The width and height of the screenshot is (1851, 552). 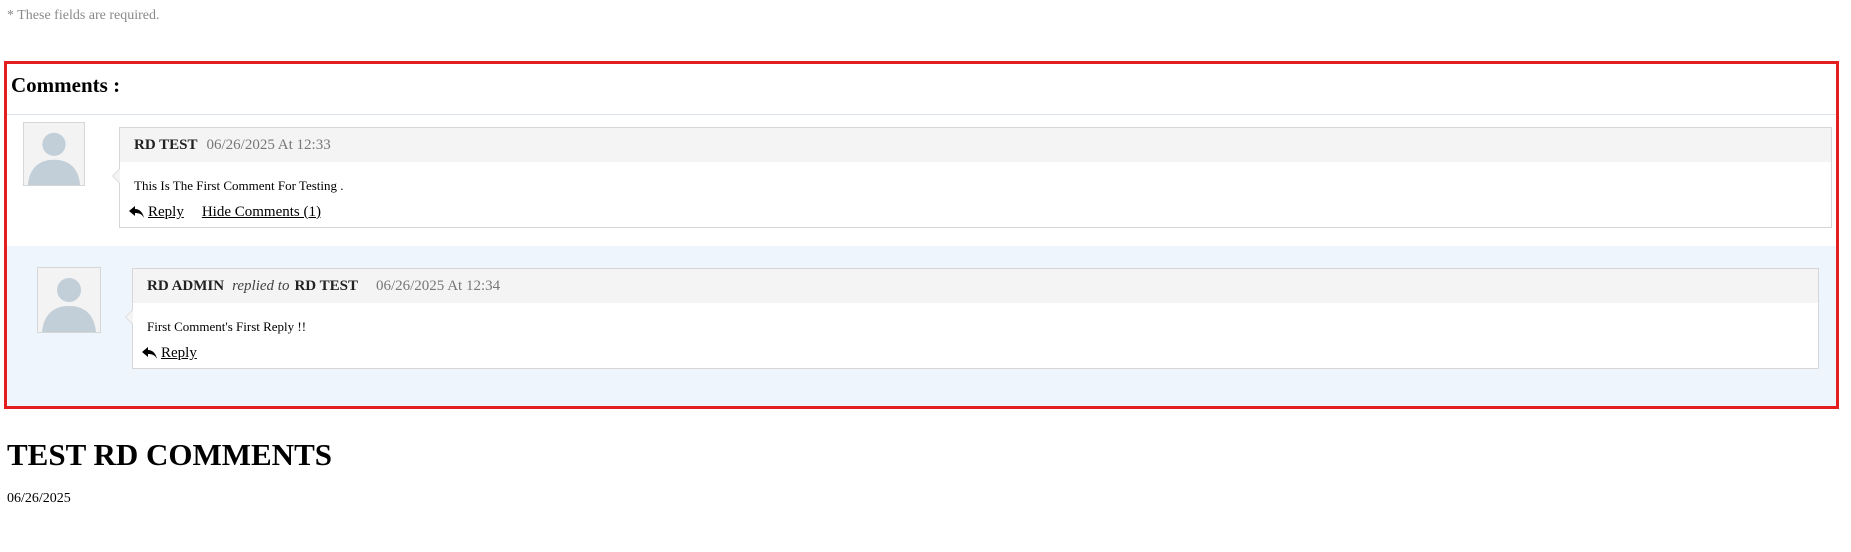 What do you see at coordinates (975, 349) in the screenshot?
I see `reply-actions: Reply` at bounding box center [975, 349].